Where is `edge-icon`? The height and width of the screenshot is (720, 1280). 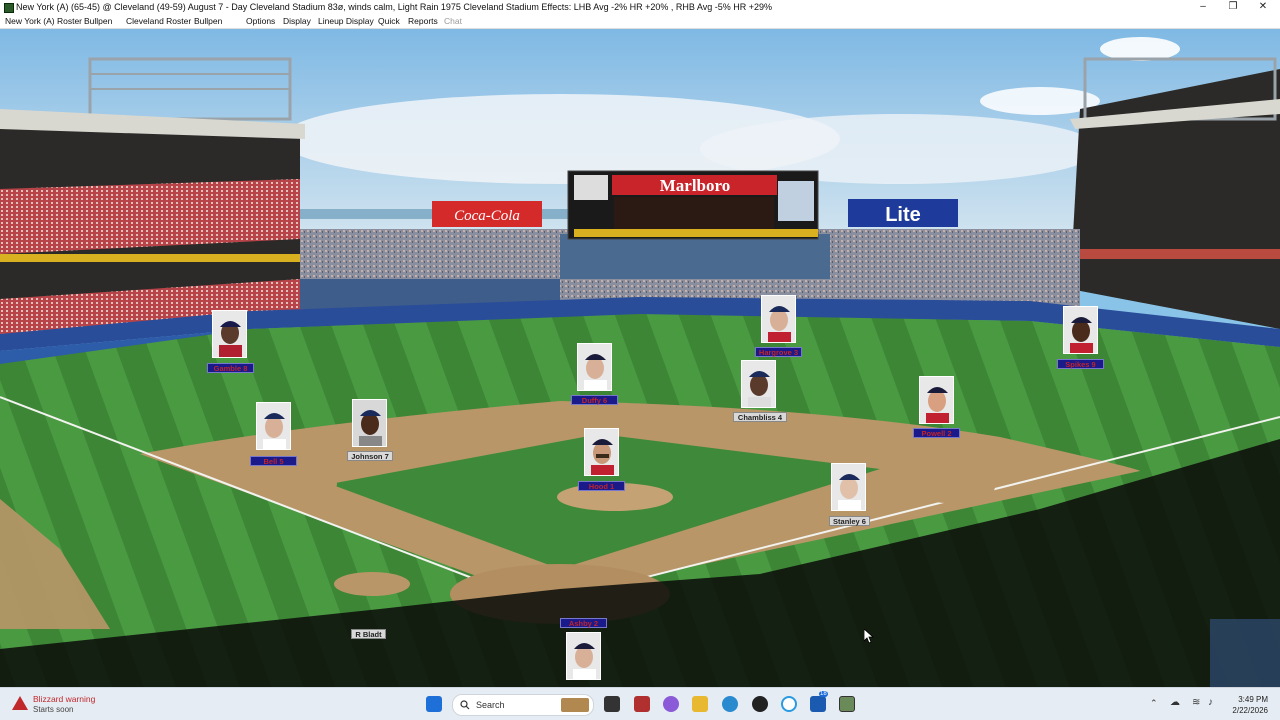
edge-icon is located at coordinates (730, 704).